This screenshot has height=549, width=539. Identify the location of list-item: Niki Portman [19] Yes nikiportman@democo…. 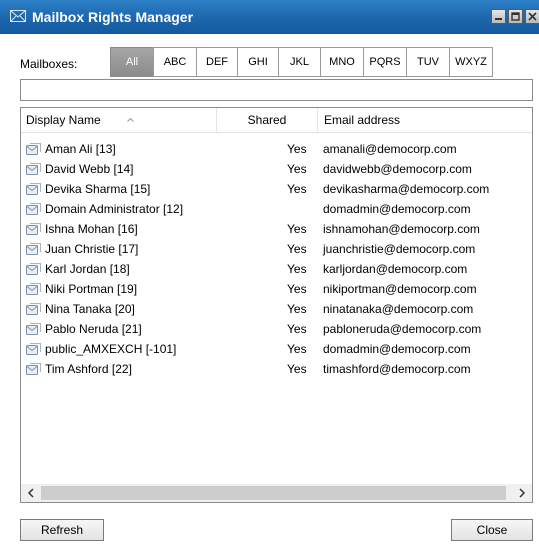
(276, 289).